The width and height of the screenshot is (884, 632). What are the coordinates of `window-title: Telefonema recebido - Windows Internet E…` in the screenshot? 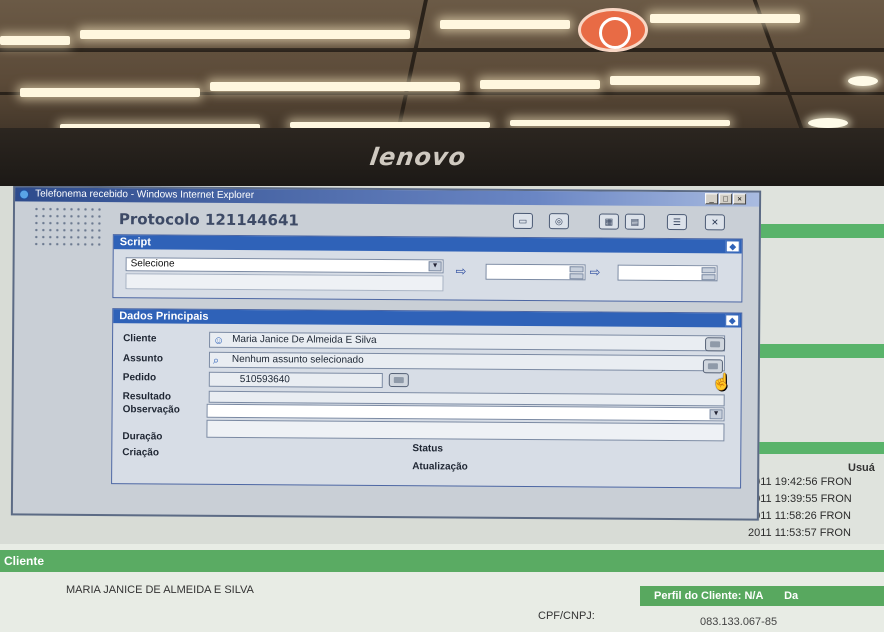 It's located at (145, 195).